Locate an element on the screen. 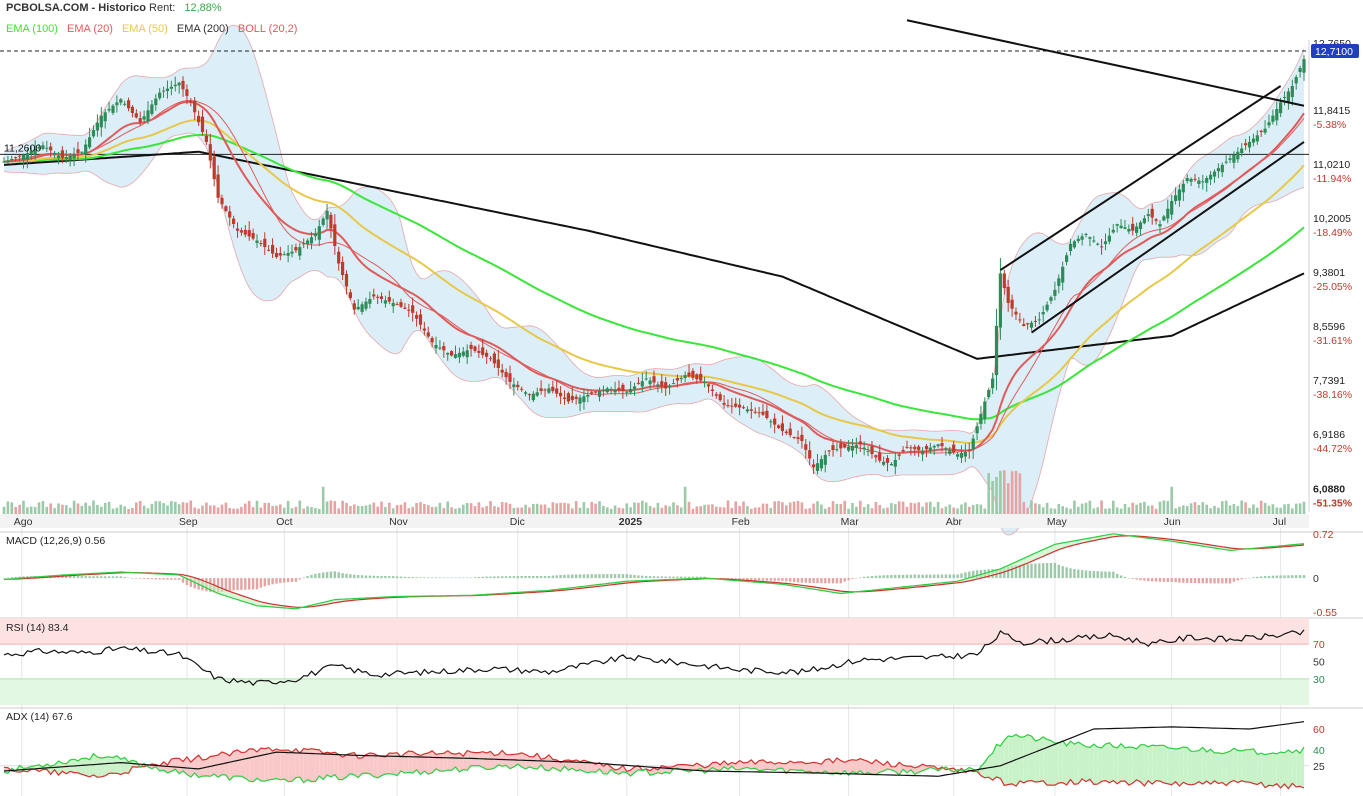 Image resolution: width=1363 pixels, height=796 pixels. pct-tick-label: -38.16% is located at coordinates (1332, 395).